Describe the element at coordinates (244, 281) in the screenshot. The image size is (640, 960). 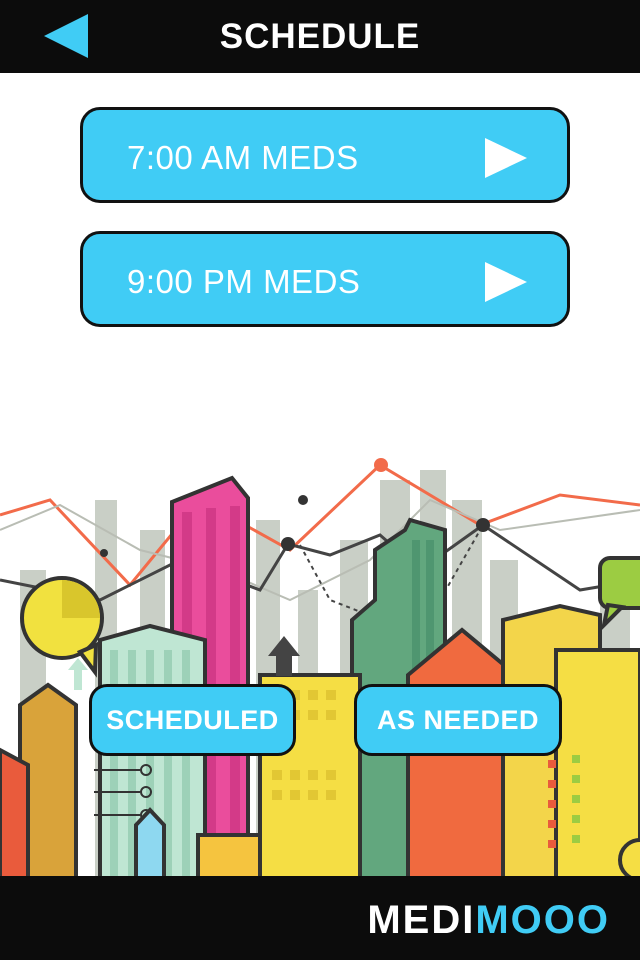
I see `schedule-item-label: 9:00 PM MEDS` at that location.